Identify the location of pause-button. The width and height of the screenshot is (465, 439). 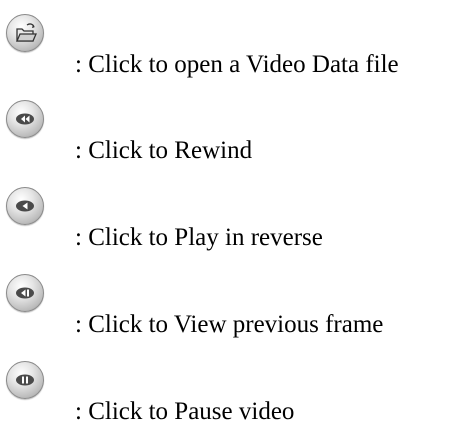
(25, 380).